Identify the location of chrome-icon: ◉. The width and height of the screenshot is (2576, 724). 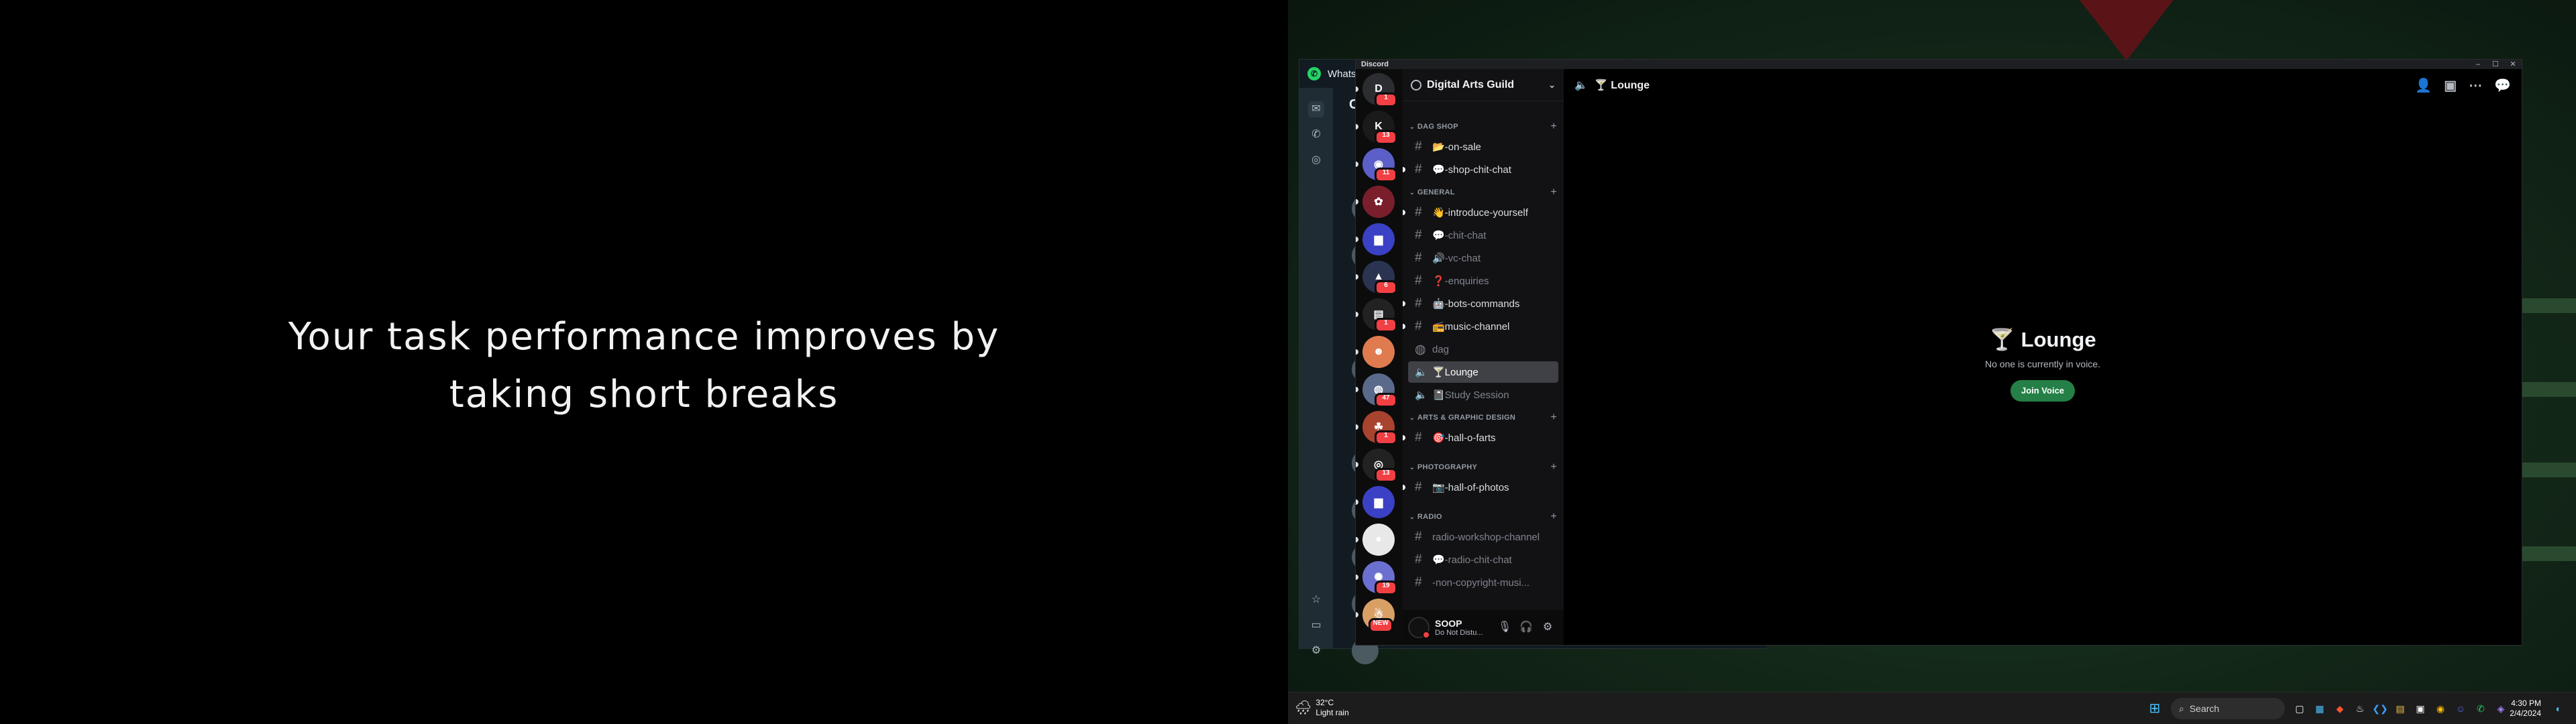
(2440, 709).